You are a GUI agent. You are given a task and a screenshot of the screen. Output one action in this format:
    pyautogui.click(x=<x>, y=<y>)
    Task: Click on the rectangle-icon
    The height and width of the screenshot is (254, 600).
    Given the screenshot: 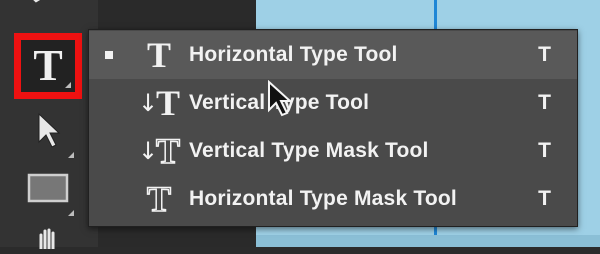 What is the action you would take?
    pyautogui.click(x=48, y=190)
    